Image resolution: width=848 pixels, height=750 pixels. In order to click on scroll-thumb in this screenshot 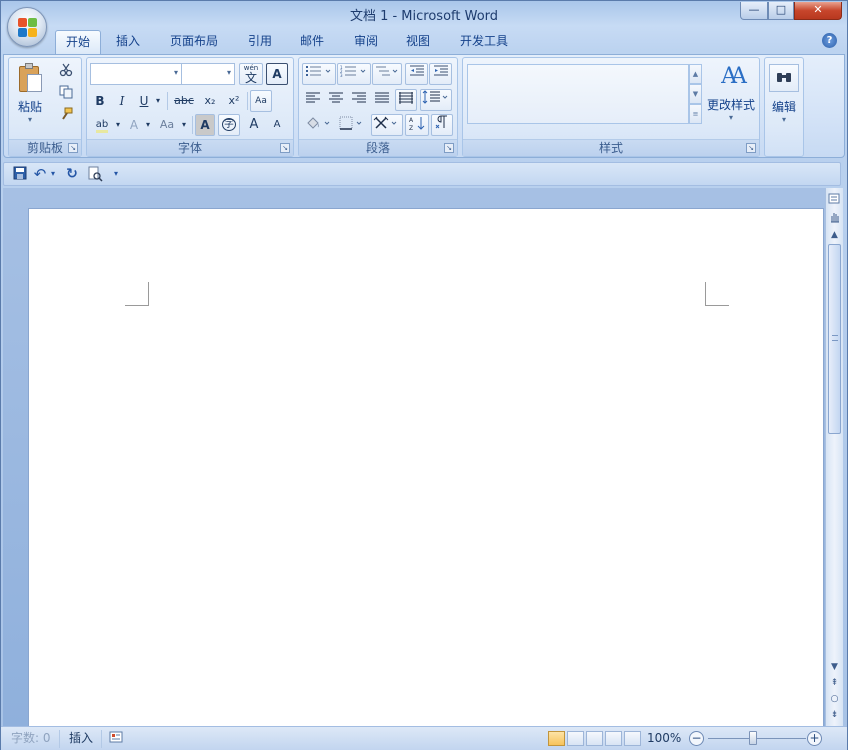, I will do `click(834, 339)`.